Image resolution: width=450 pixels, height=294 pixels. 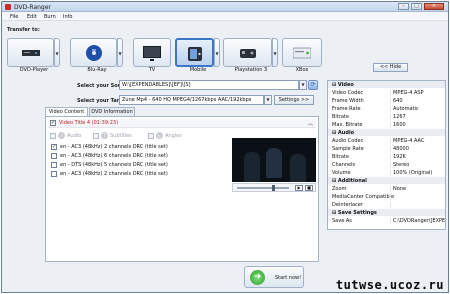 I want to click on property-value: 100% (Original), so click(x=419, y=173).